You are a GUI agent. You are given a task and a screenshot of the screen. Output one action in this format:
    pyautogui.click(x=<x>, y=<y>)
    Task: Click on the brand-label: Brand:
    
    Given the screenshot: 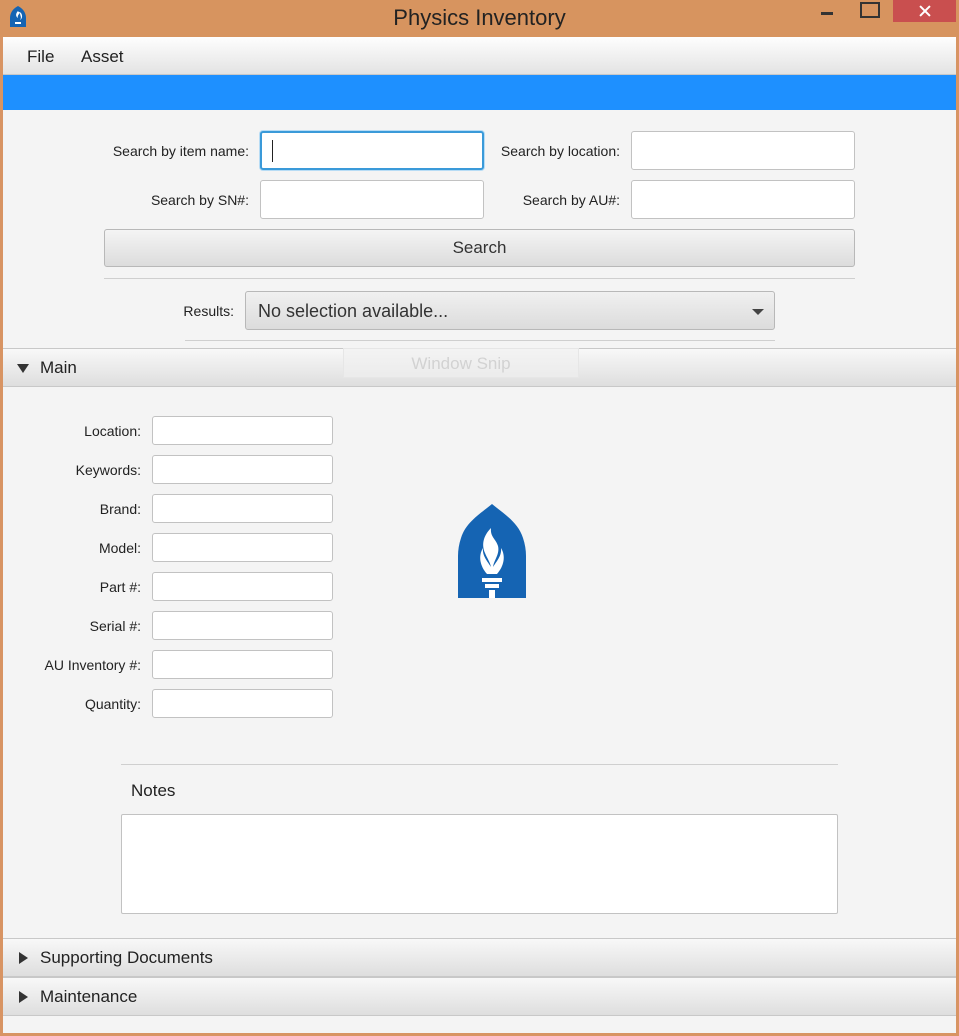 What is the action you would take?
    pyautogui.click(x=120, y=509)
    